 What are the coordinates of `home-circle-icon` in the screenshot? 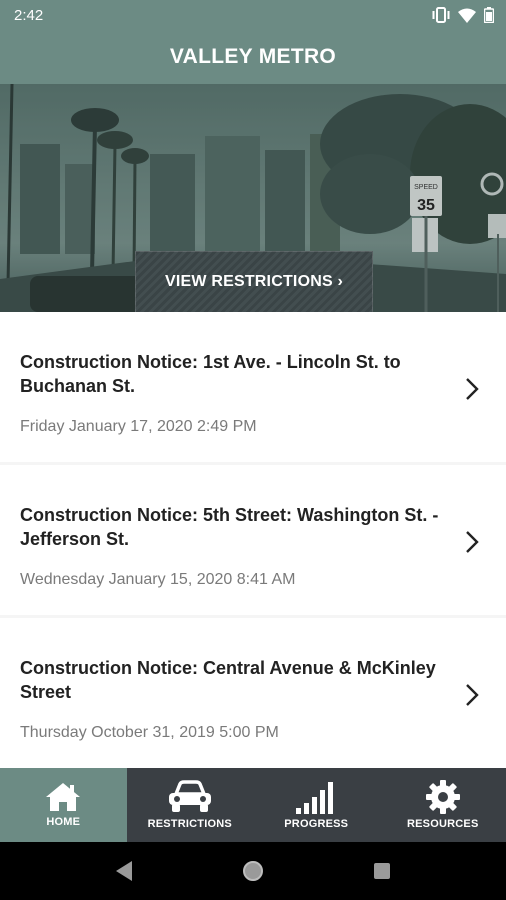 It's located at (253, 871).